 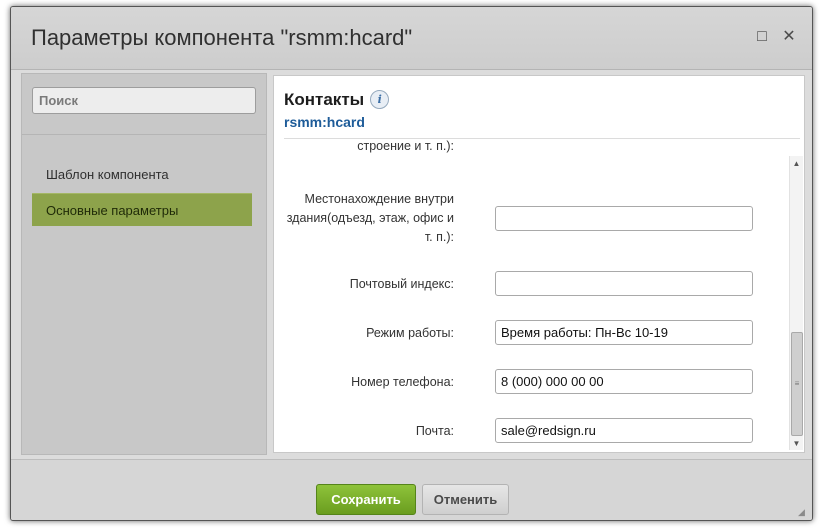 I want to click on search-input, so click(x=144, y=100).